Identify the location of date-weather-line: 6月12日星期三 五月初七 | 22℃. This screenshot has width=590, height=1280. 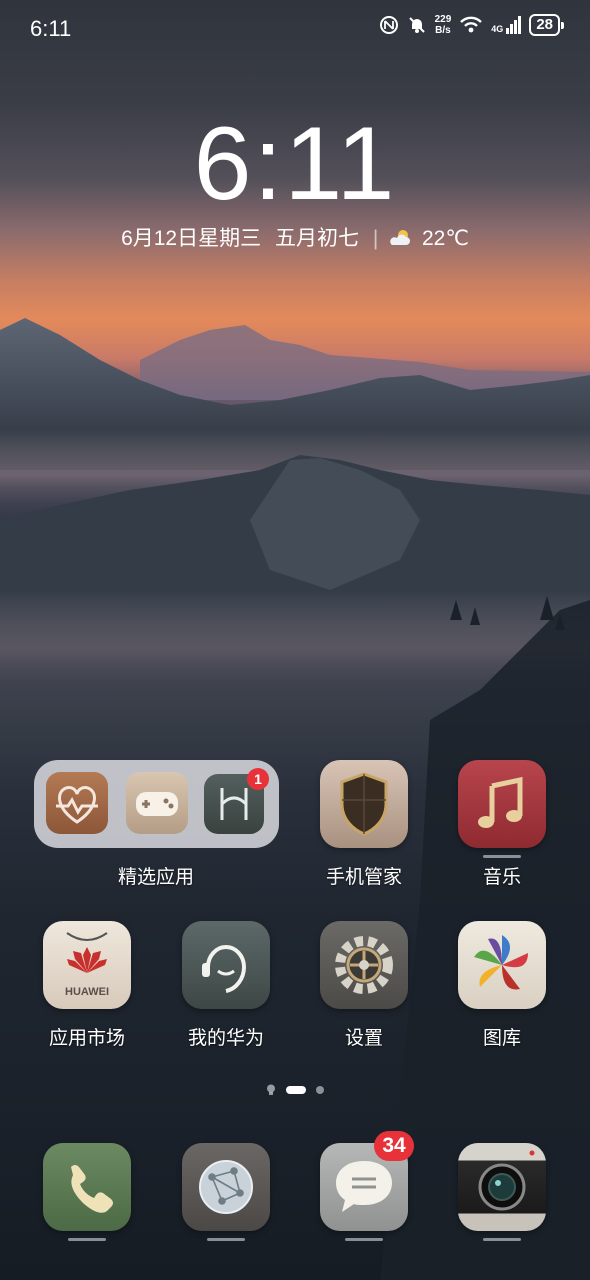
(295, 237).